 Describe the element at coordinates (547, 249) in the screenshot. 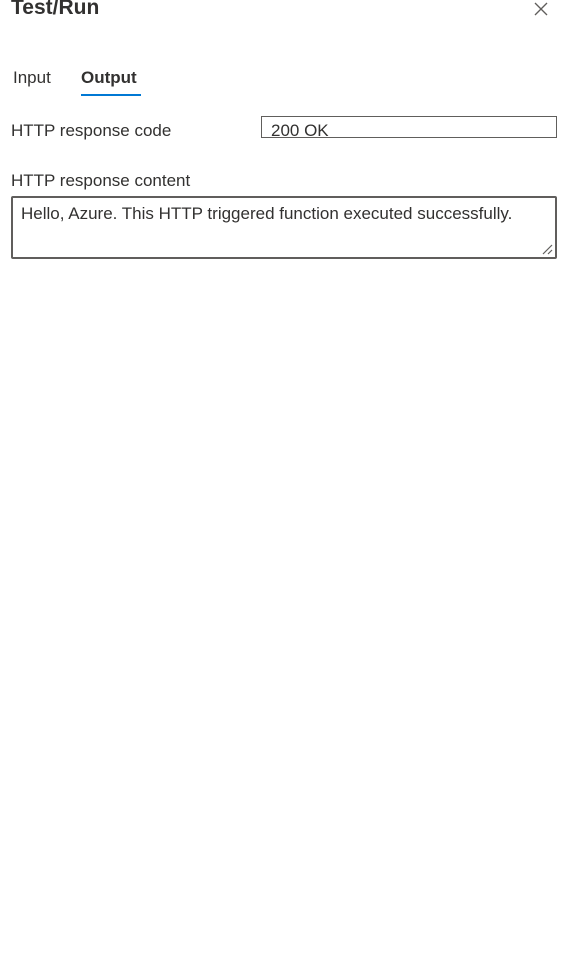

I see `resize-handle-icon` at that location.